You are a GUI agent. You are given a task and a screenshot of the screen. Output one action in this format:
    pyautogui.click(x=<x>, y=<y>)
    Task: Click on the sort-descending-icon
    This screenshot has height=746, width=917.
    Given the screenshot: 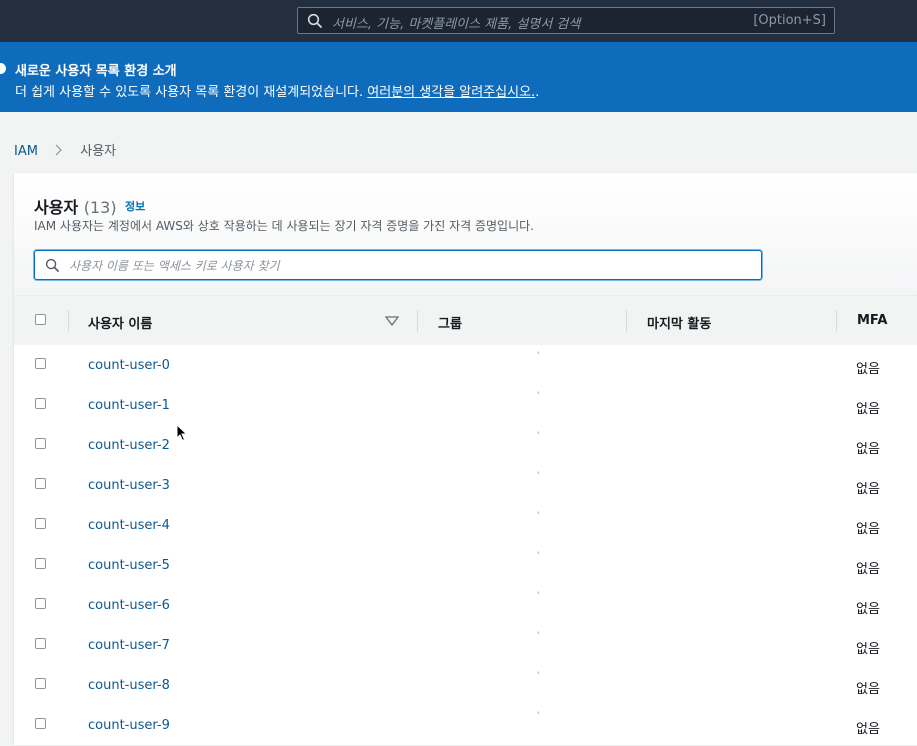 What is the action you would take?
    pyautogui.click(x=392, y=321)
    